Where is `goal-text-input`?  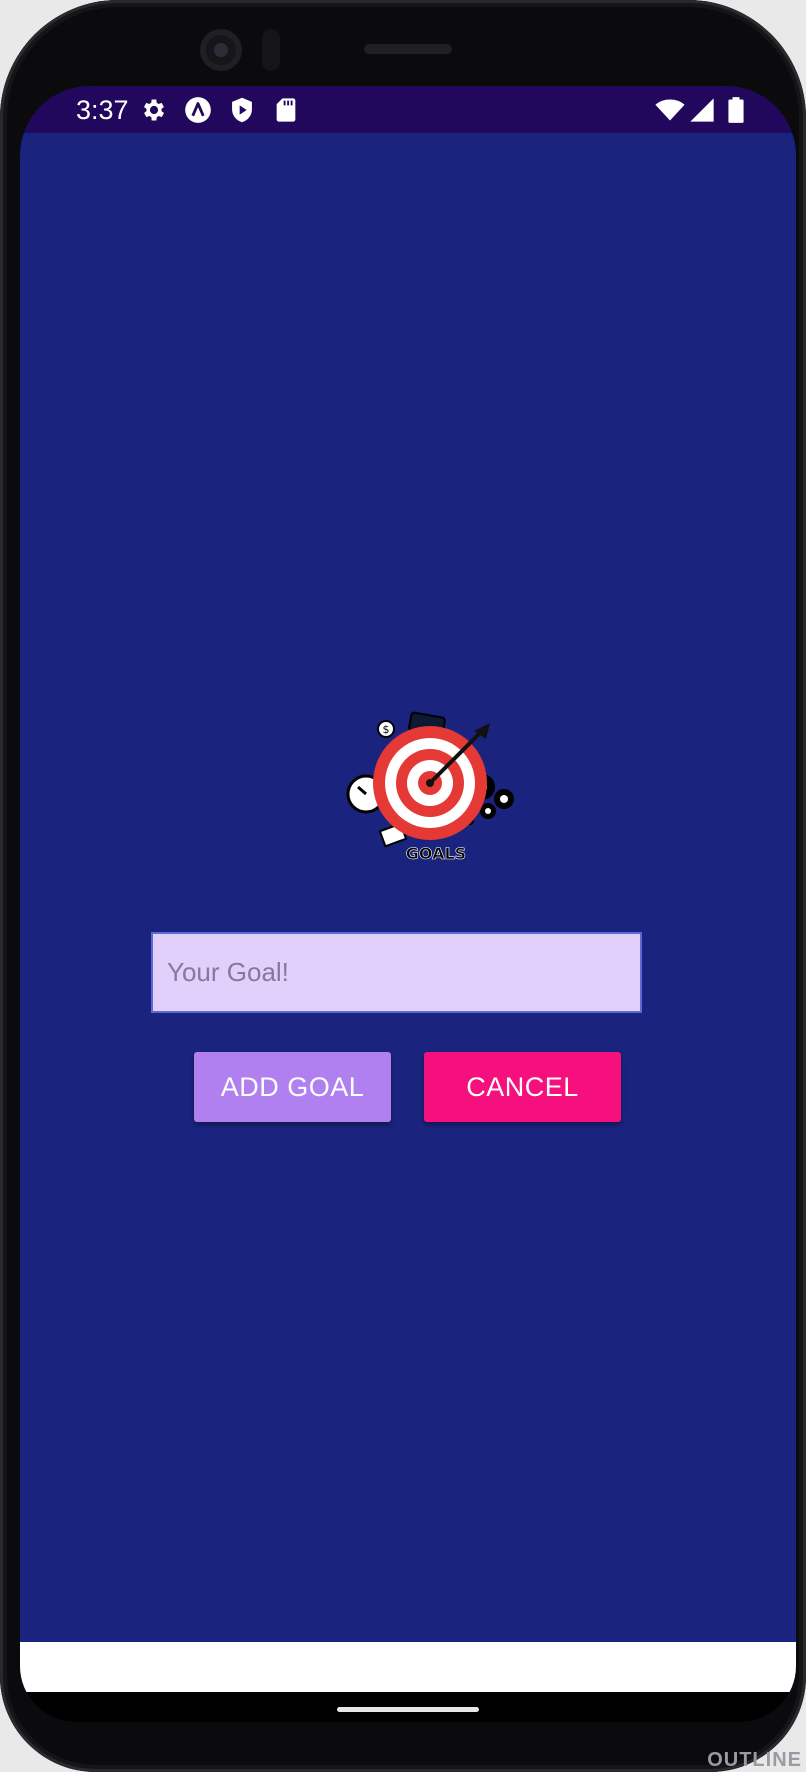 goal-text-input is located at coordinates (396, 972).